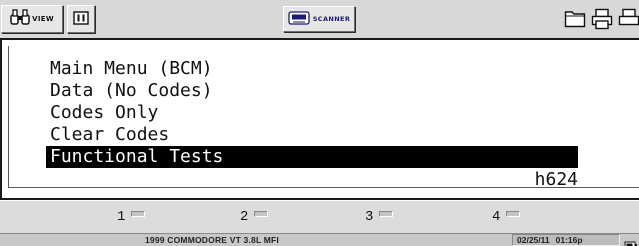 The height and width of the screenshot is (246, 639). What do you see at coordinates (212, 240) in the screenshot?
I see `vehicle-info: 1999 COMMODORE VT 3.8L MFI` at bounding box center [212, 240].